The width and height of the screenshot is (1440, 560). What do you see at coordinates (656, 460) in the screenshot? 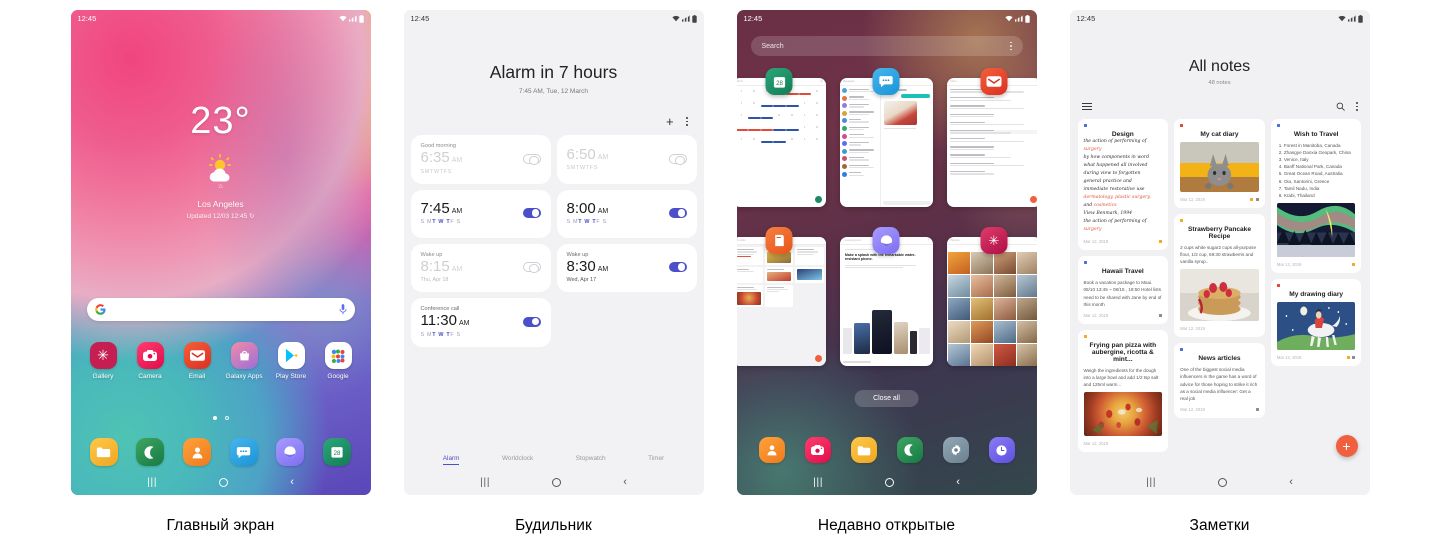
I see `tab-timer: Timer` at bounding box center [656, 460].